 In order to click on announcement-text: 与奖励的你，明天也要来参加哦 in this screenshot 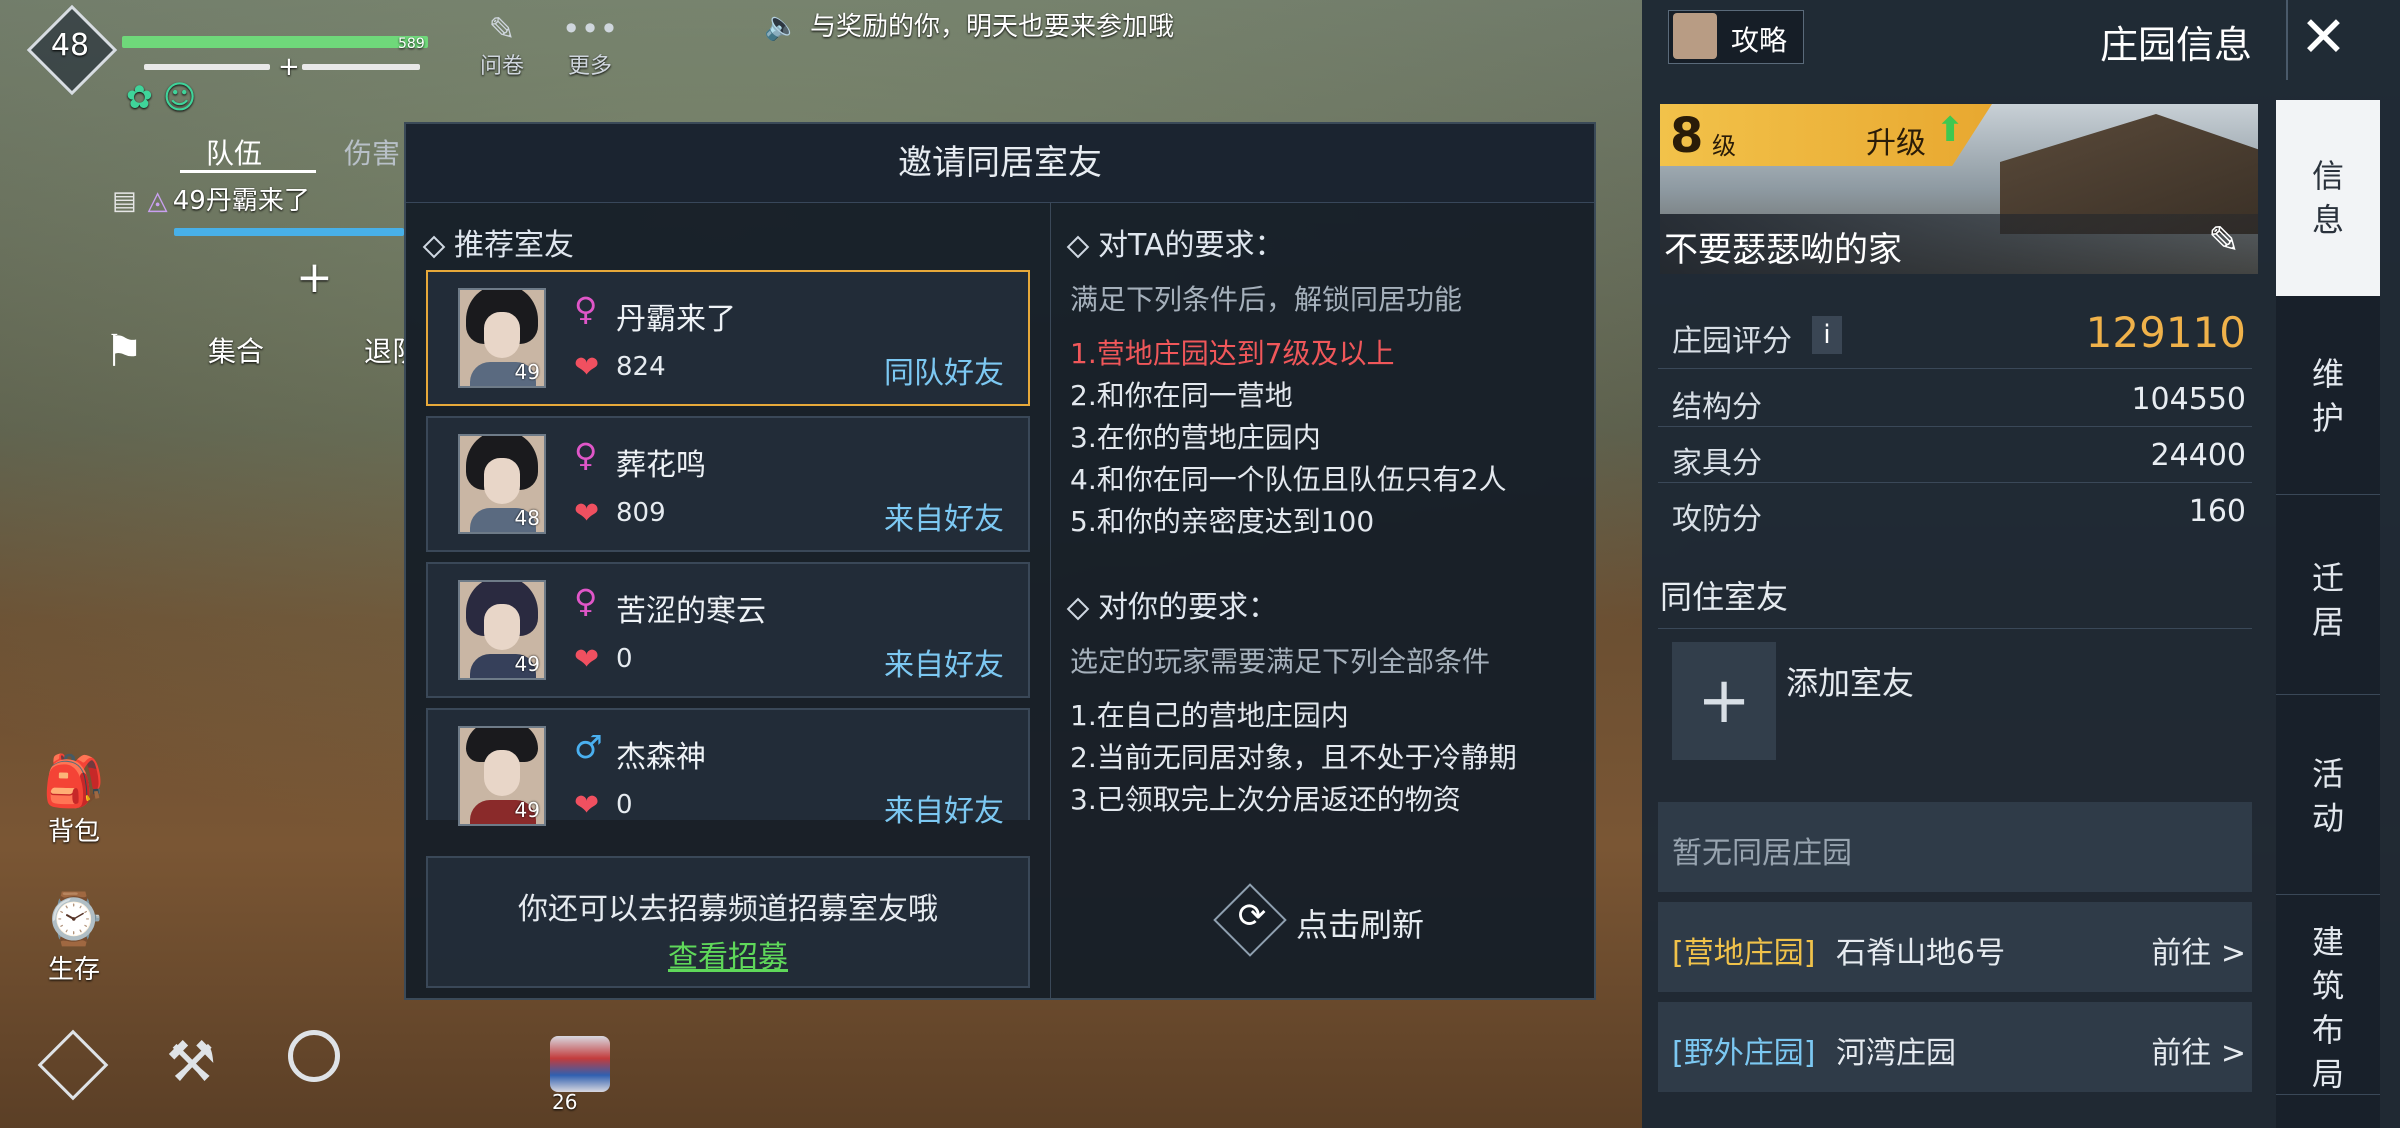, I will do `click(991, 27)`.